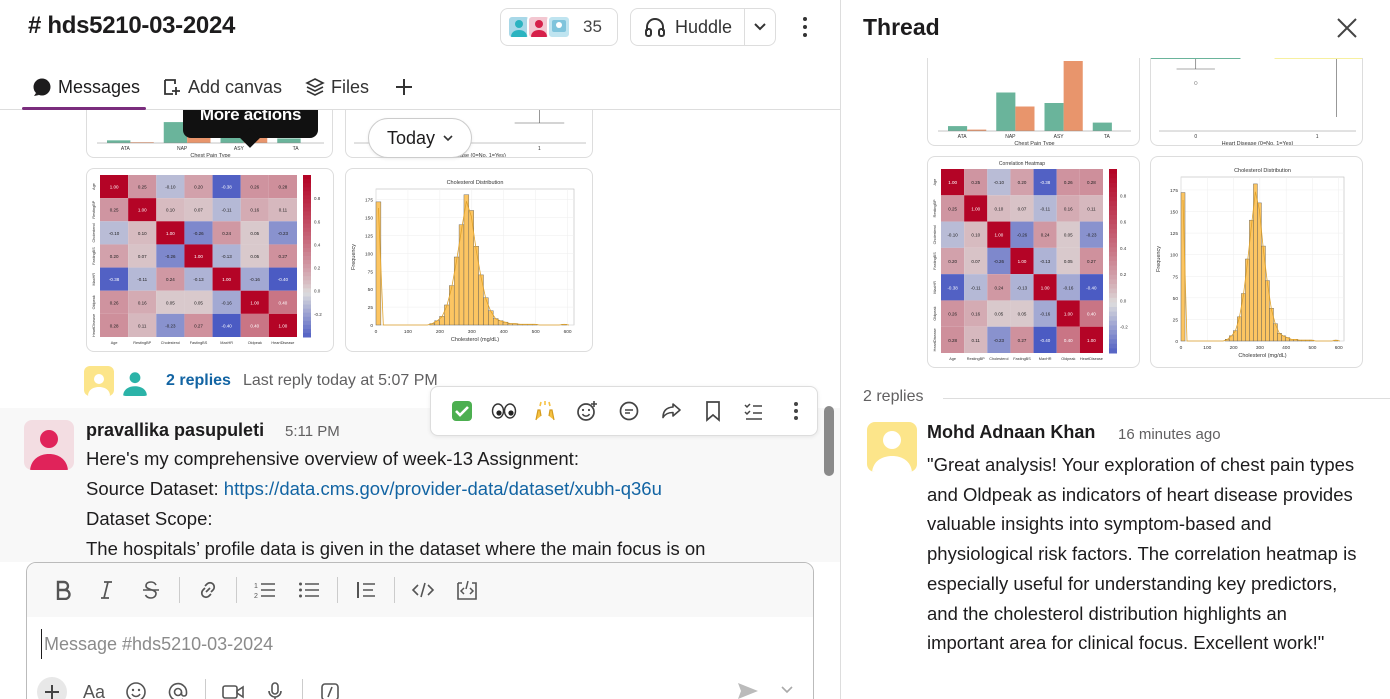 This screenshot has height=699, width=1390. I want to click on link-button, so click(208, 590).